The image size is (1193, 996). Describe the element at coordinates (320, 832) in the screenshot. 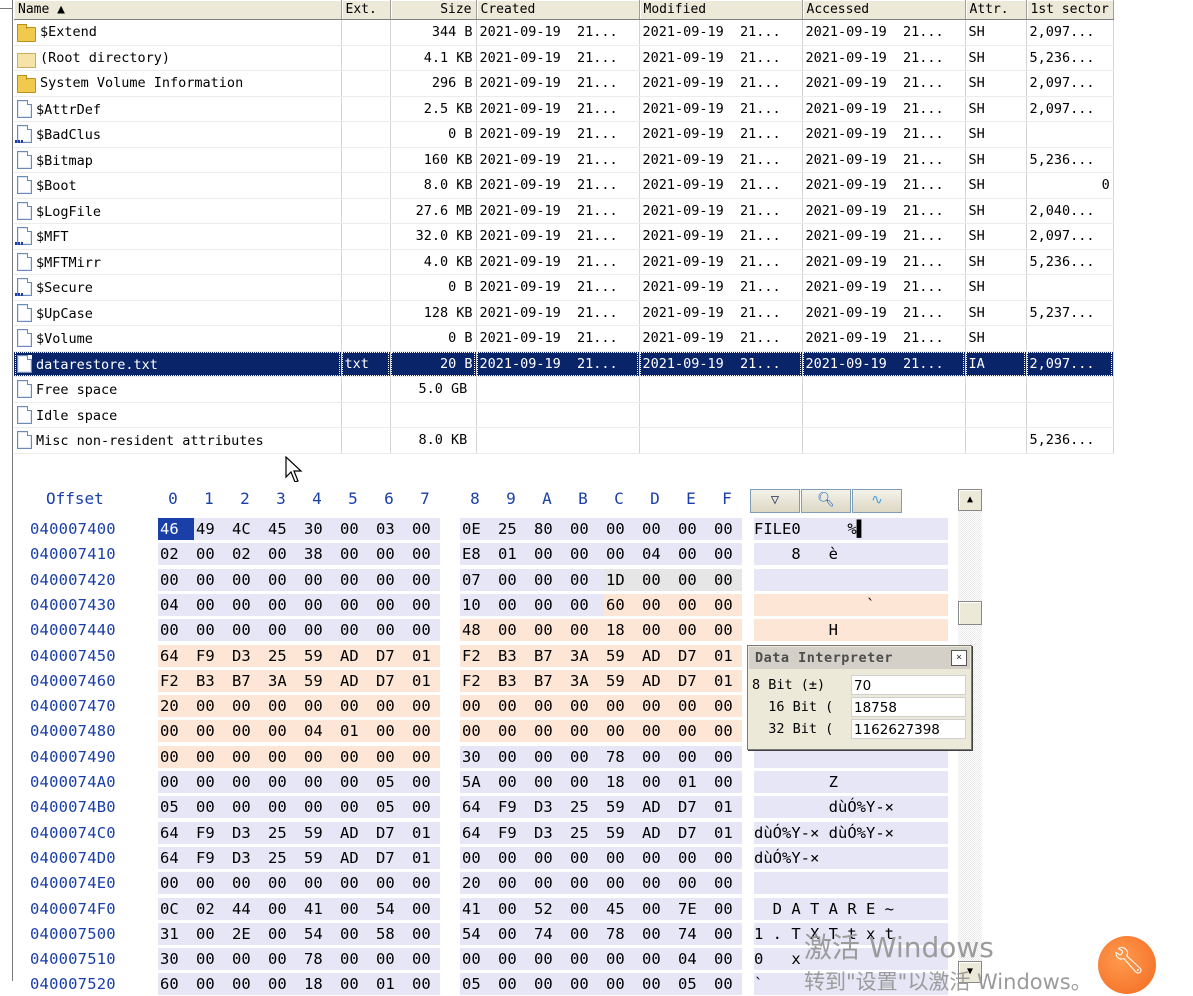

I see `hex-byte: 59` at that location.